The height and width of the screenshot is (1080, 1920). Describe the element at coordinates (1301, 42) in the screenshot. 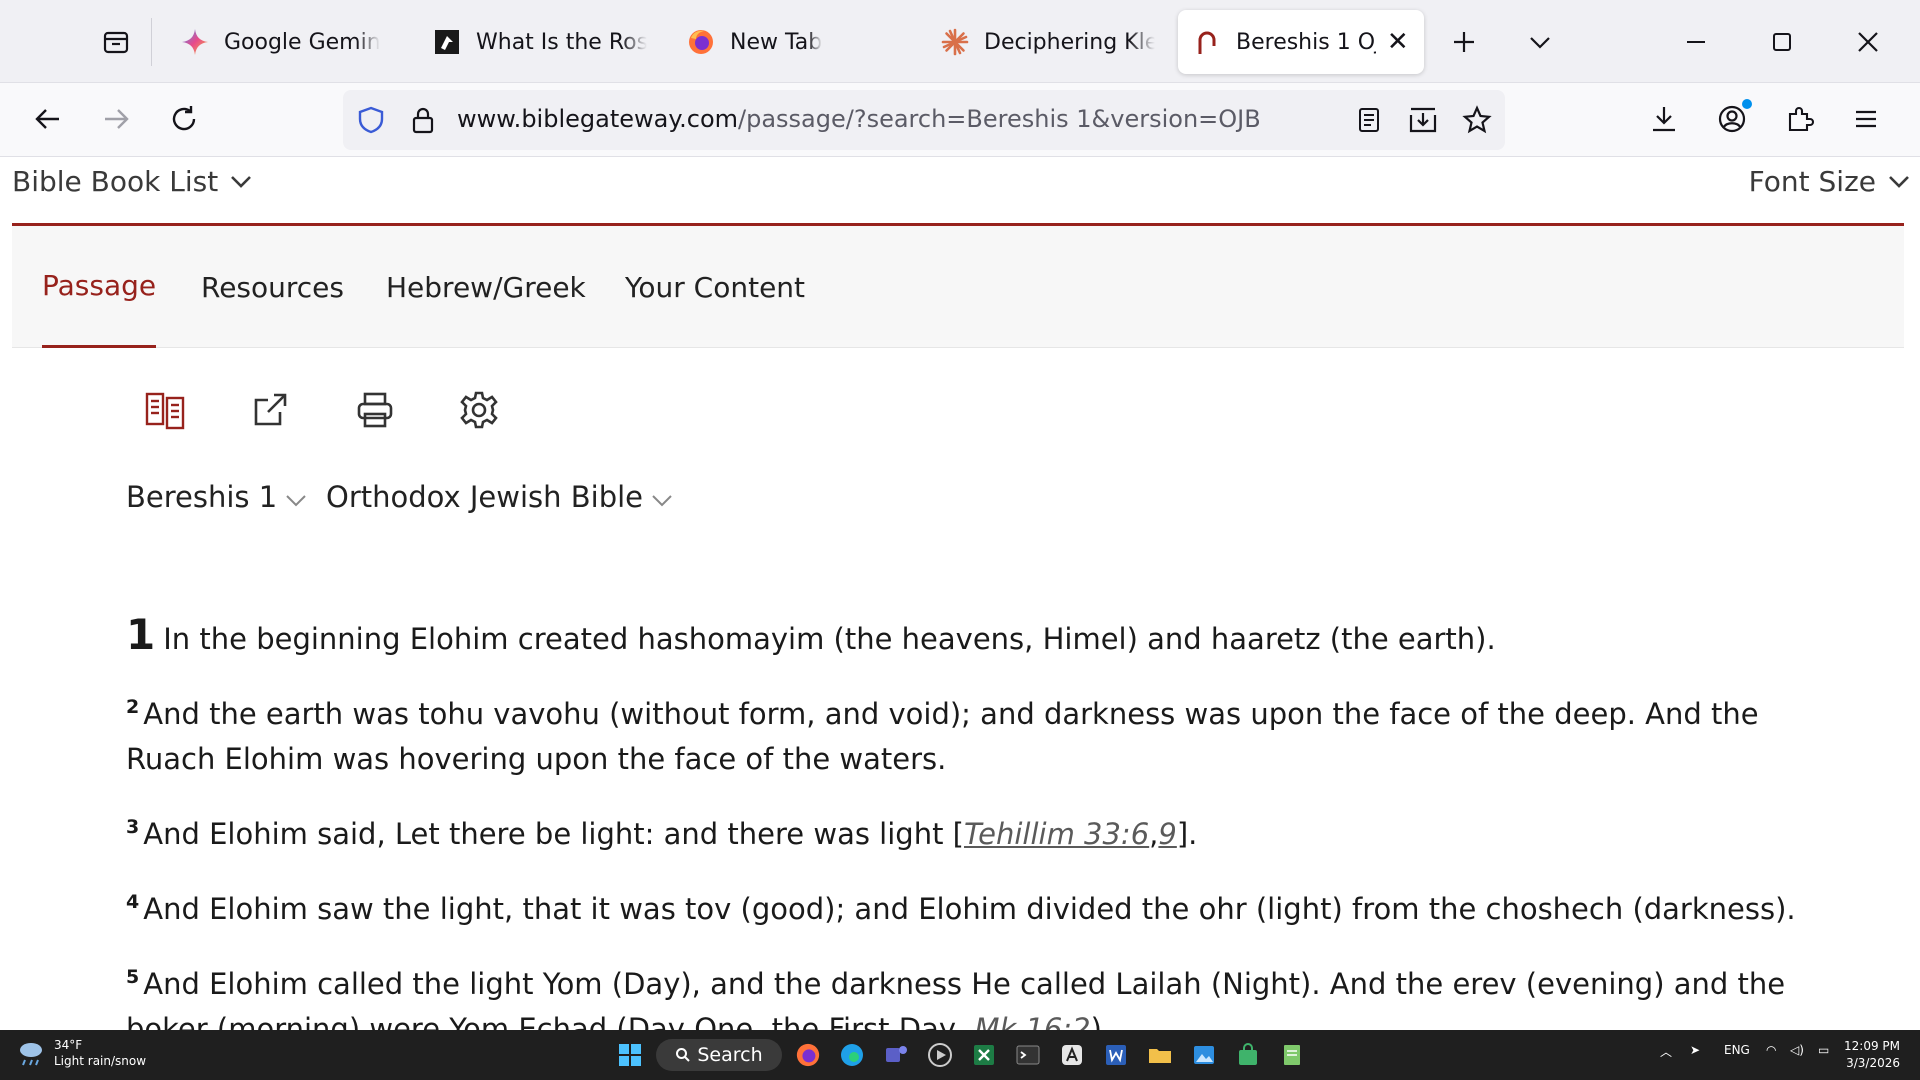

I see `tab-bereshis-active: Bereshis 1 OJB ✕` at that location.